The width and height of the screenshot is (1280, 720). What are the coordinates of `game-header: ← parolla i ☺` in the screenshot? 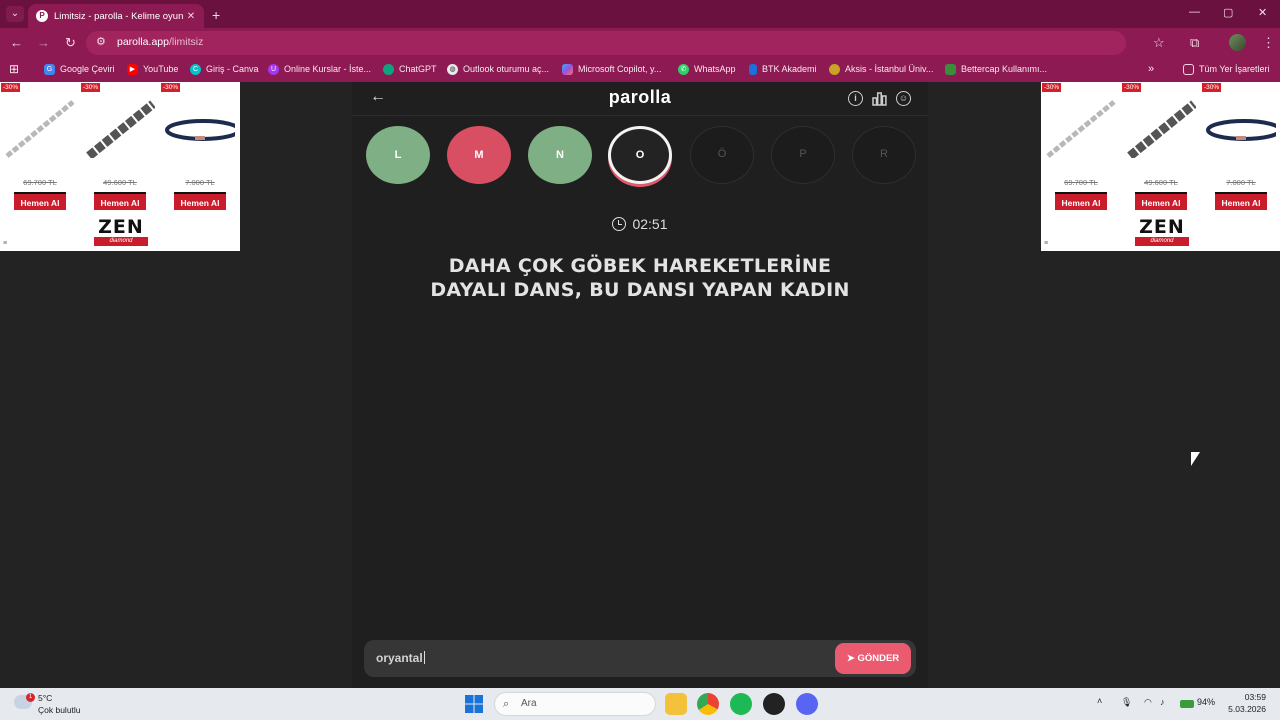 It's located at (640, 99).